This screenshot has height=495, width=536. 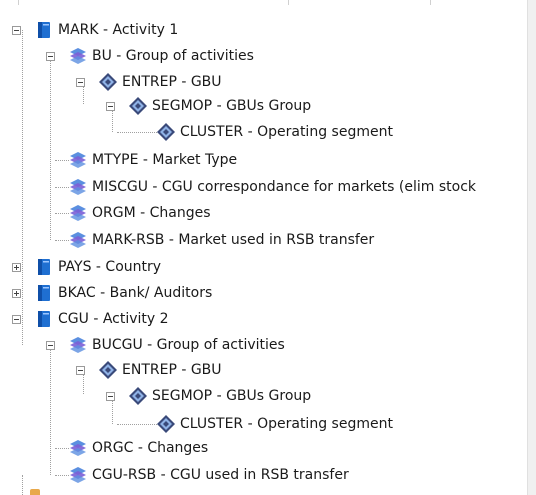 I want to click on tree-node: MARK-RSB - Market used in RSB transfer, so click(x=221, y=240).